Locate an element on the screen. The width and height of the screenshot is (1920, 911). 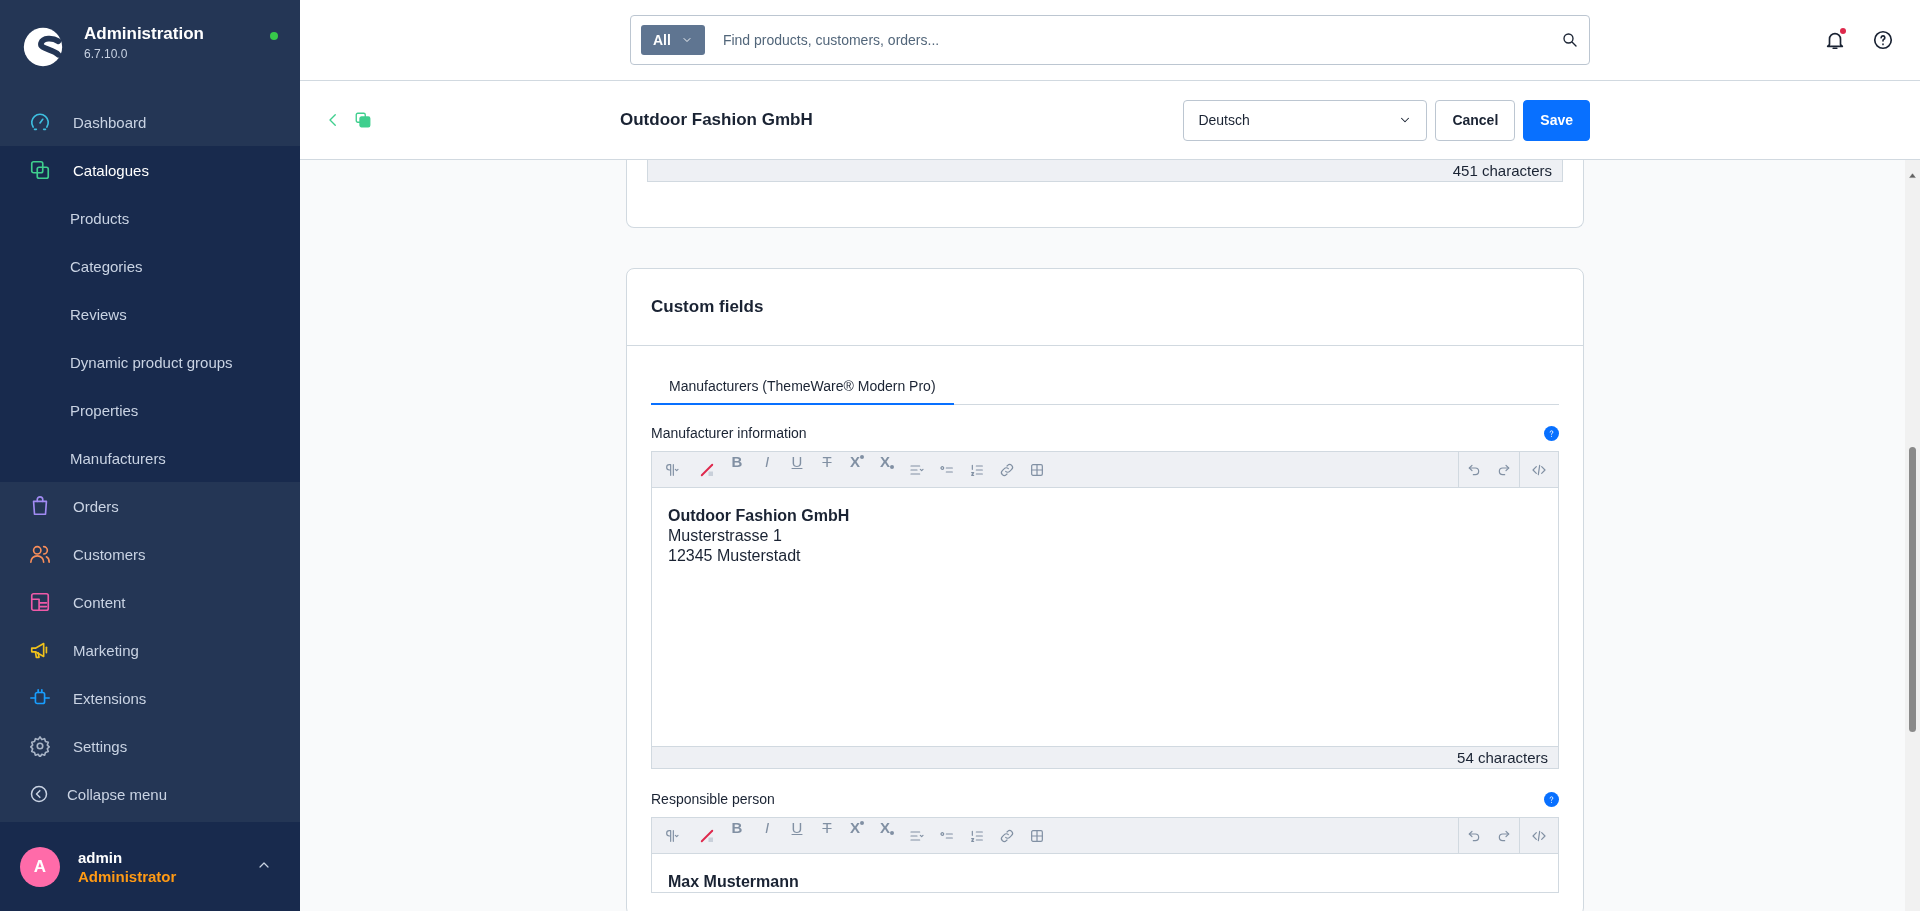
save-button: Save is located at coordinates (1556, 120).